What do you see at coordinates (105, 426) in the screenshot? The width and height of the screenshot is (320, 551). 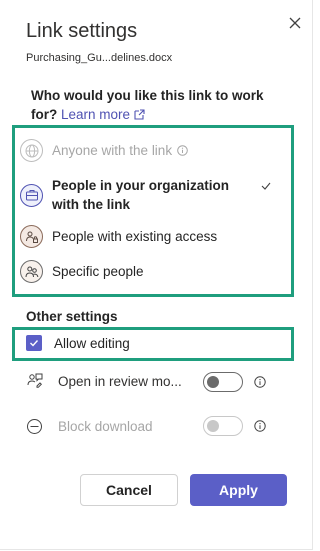 I see `block-download-label: Block download` at bounding box center [105, 426].